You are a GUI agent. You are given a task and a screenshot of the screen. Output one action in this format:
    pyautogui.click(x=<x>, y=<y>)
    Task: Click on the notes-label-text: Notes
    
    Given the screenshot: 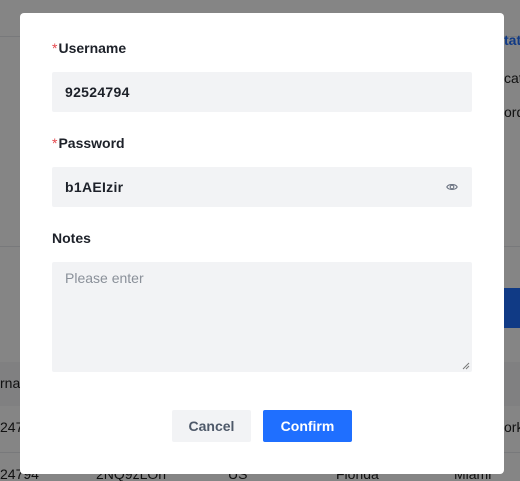 What is the action you would take?
    pyautogui.click(x=71, y=238)
    